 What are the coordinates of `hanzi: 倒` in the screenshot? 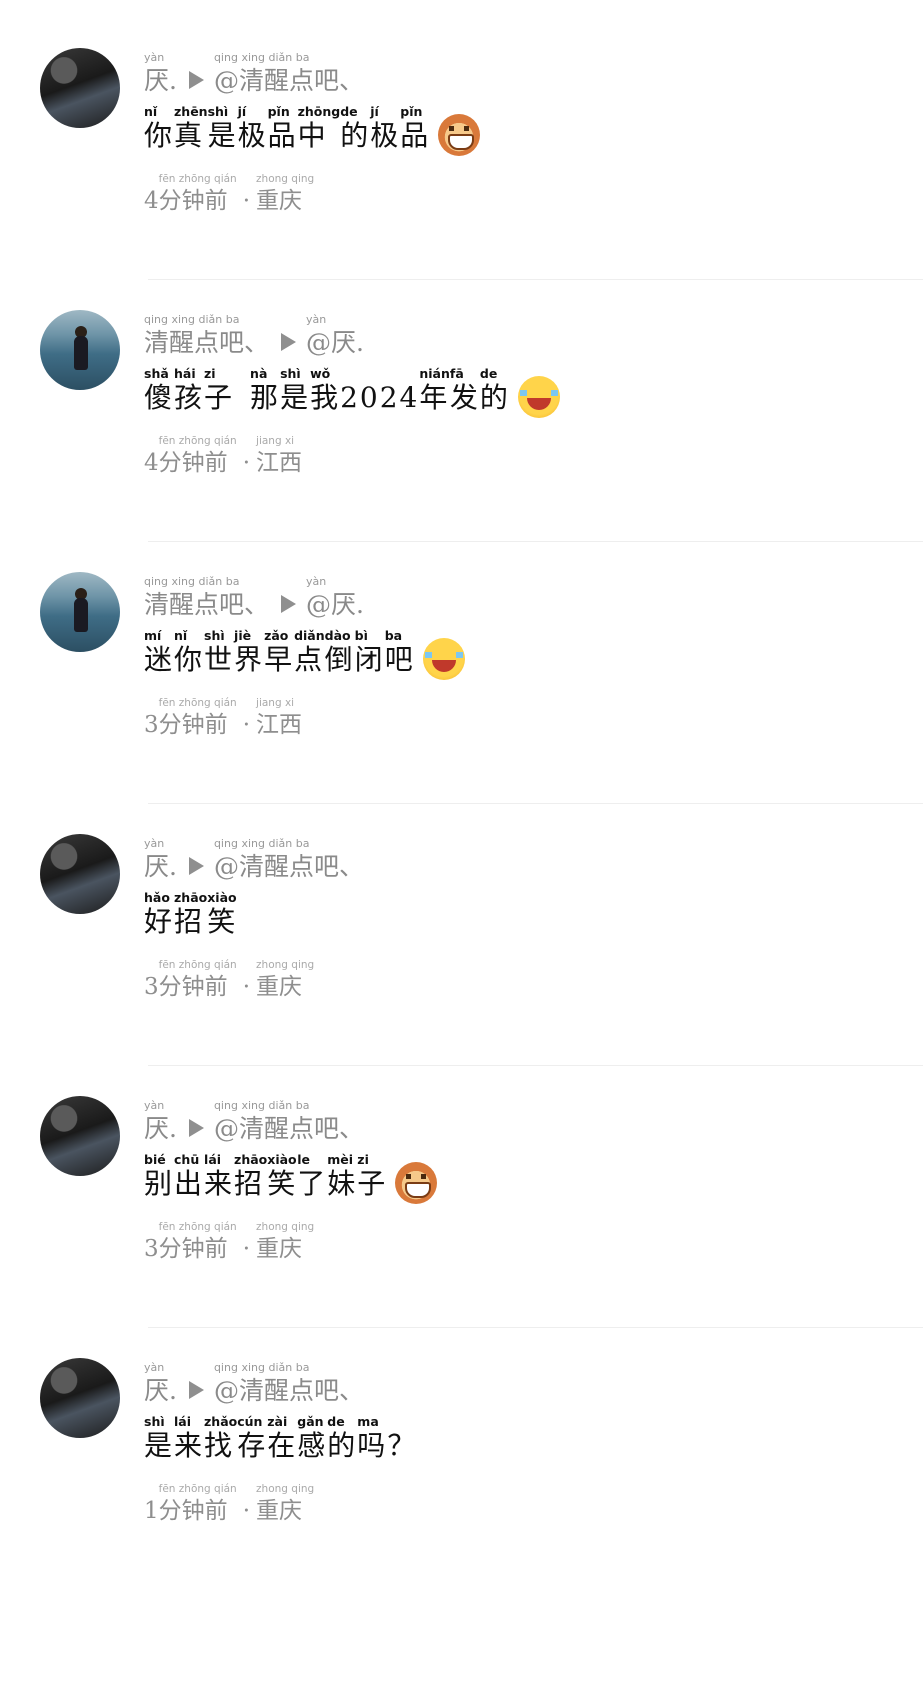 It's located at (339, 659).